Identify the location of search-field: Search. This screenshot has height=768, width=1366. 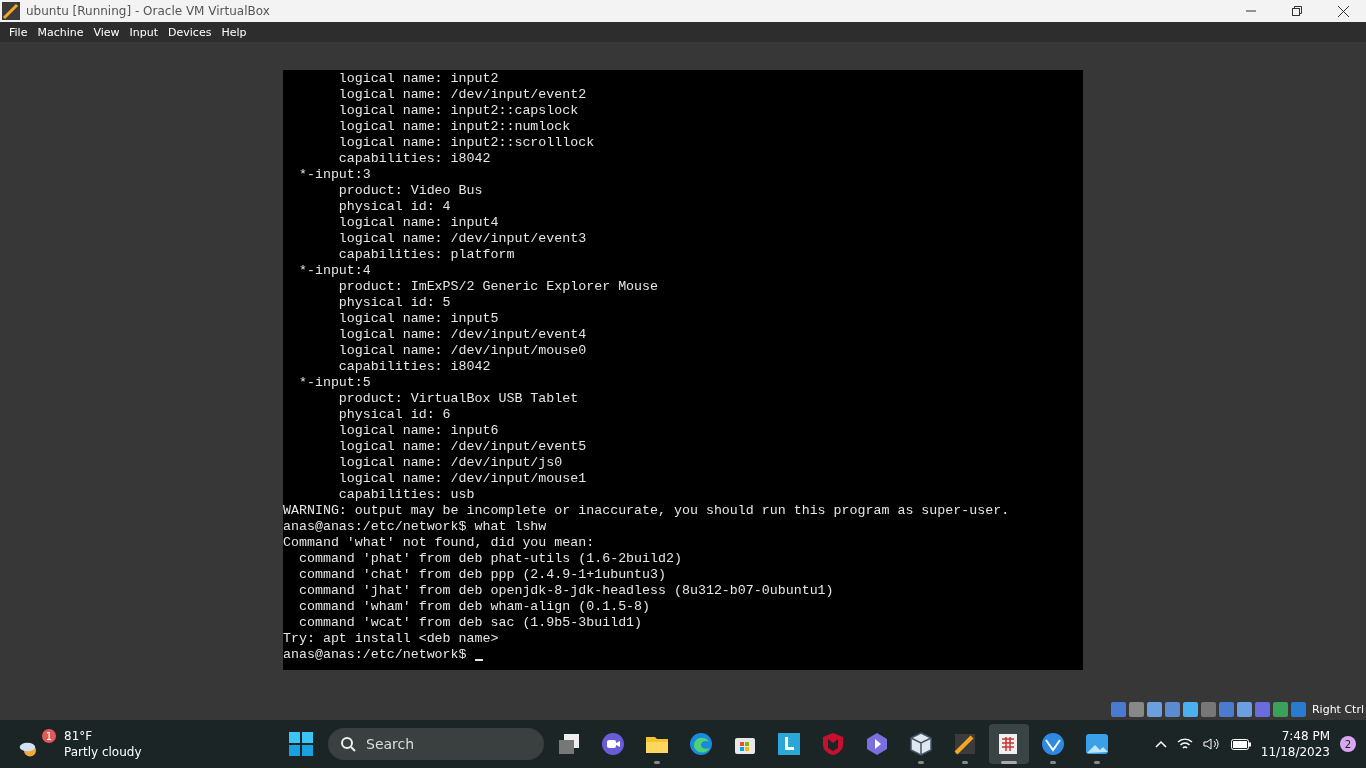
(436, 744).